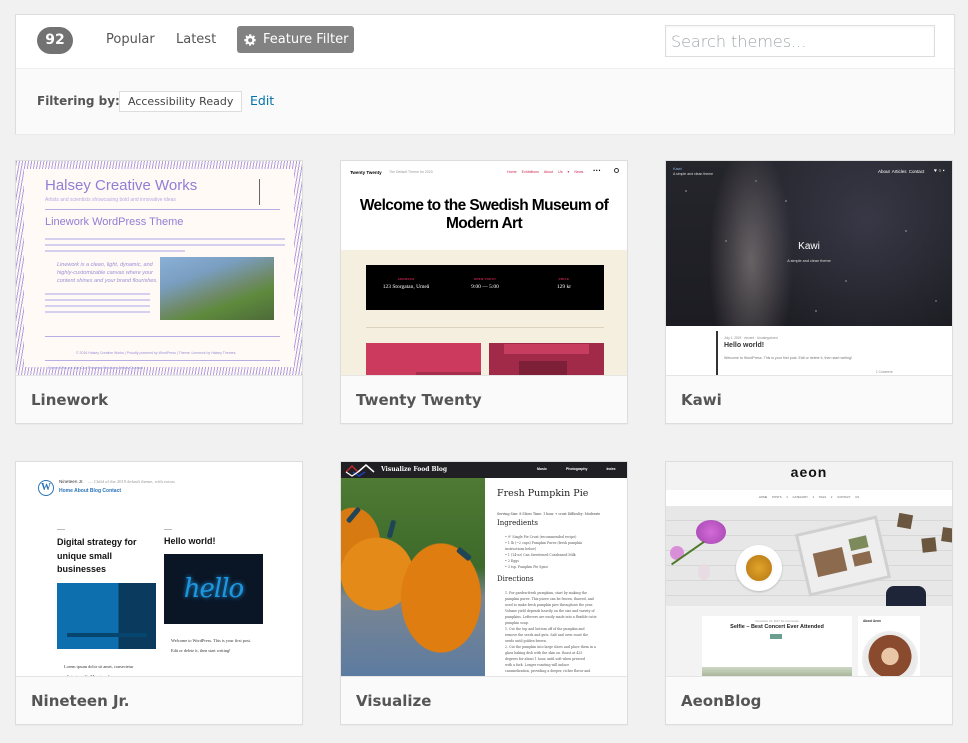  Describe the element at coordinates (360, 470) in the screenshot. I see `visualize-logo-icon` at that location.